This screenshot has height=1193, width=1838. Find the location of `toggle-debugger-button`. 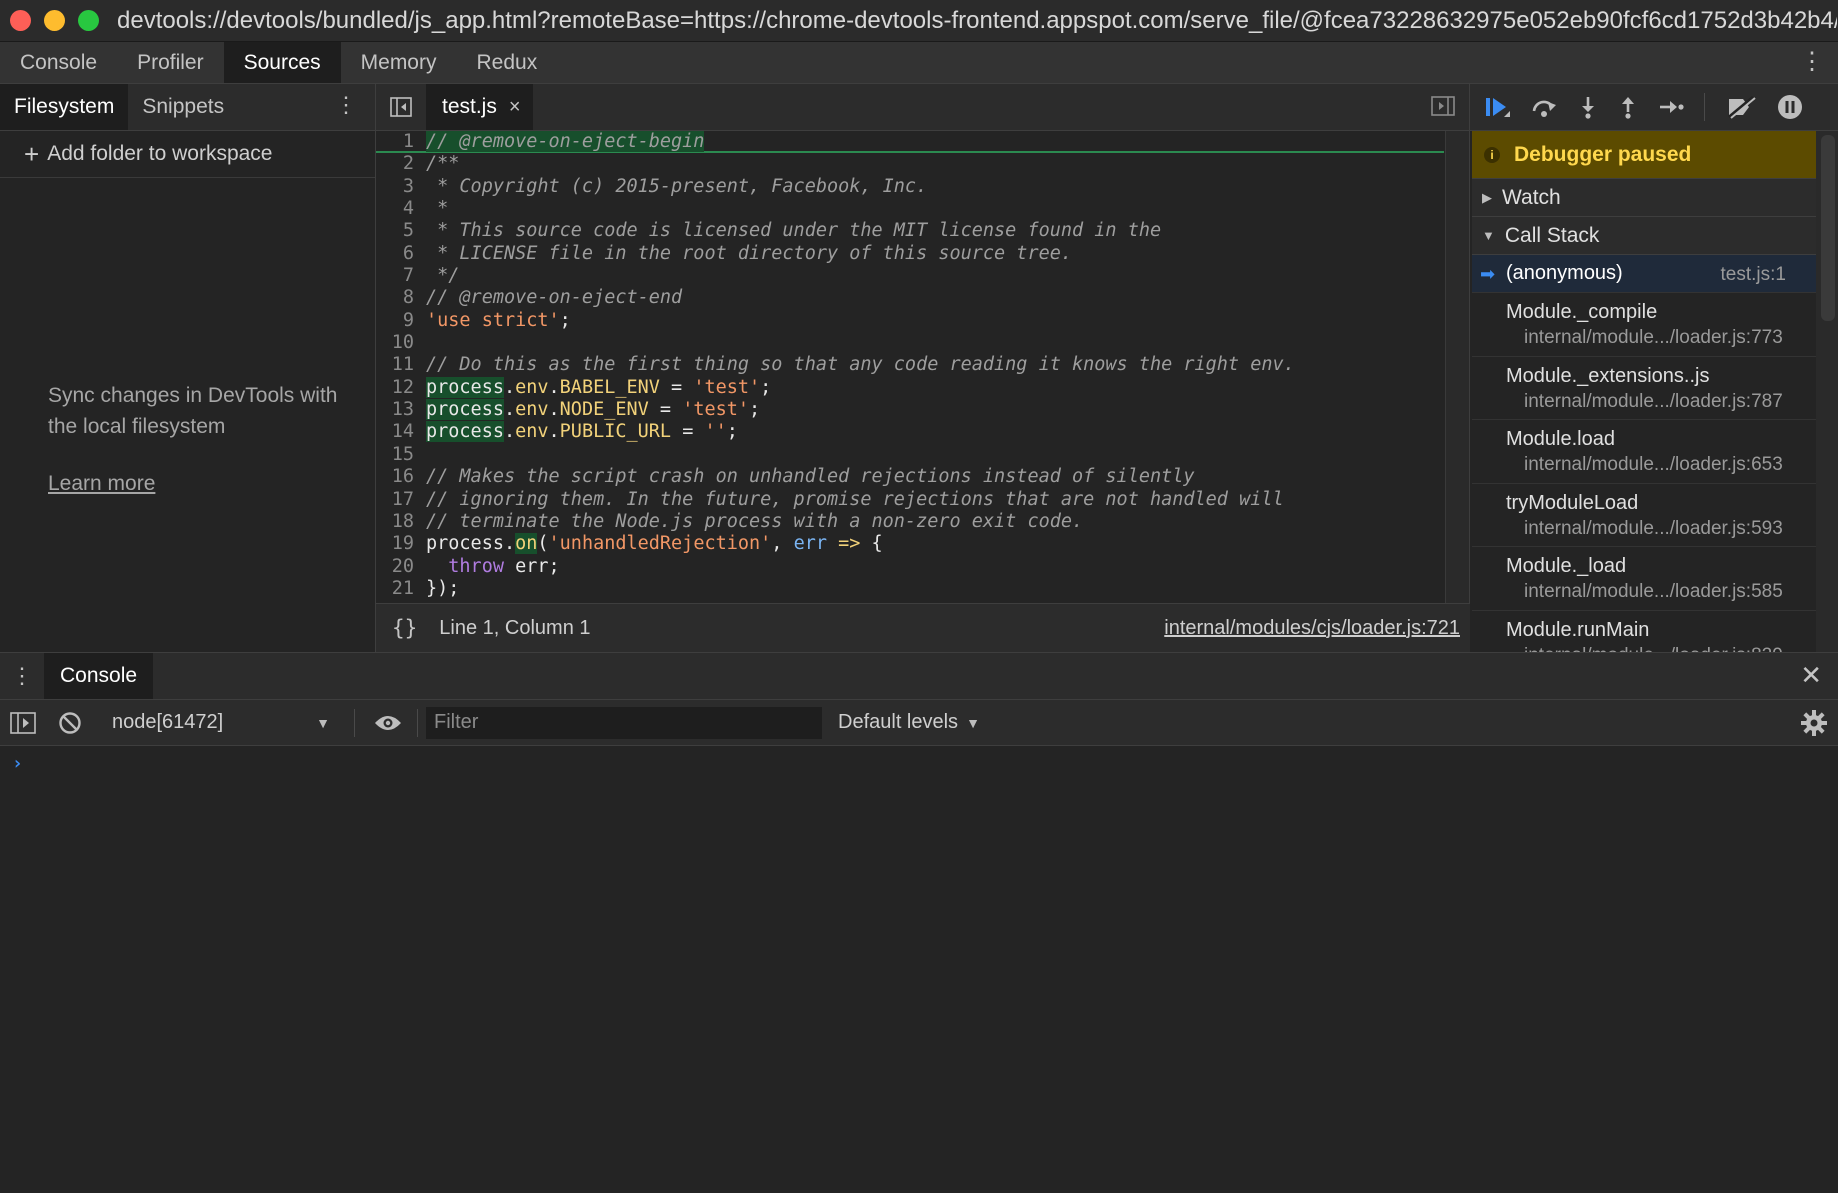

toggle-debugger-button is located at coordinates (1443, 108).